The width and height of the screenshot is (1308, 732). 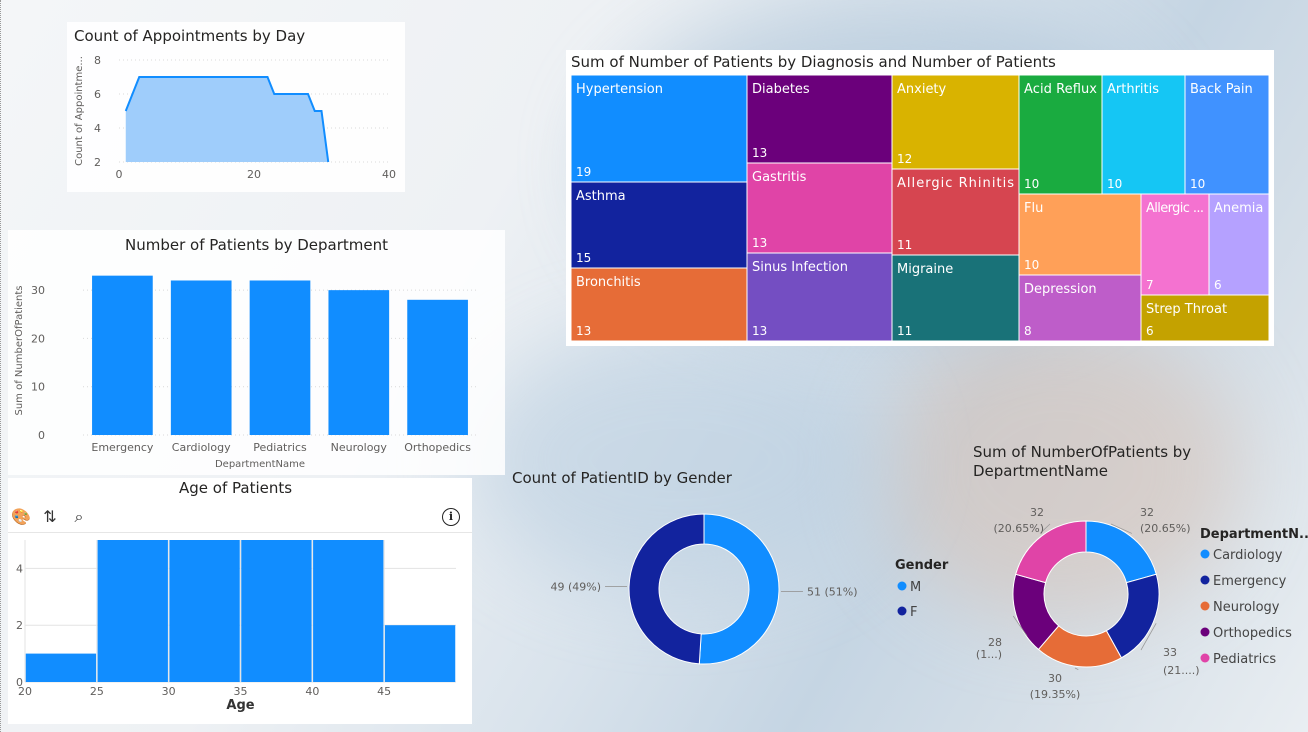 I want to click on data-label: (1...), so click(x=989, y=654).